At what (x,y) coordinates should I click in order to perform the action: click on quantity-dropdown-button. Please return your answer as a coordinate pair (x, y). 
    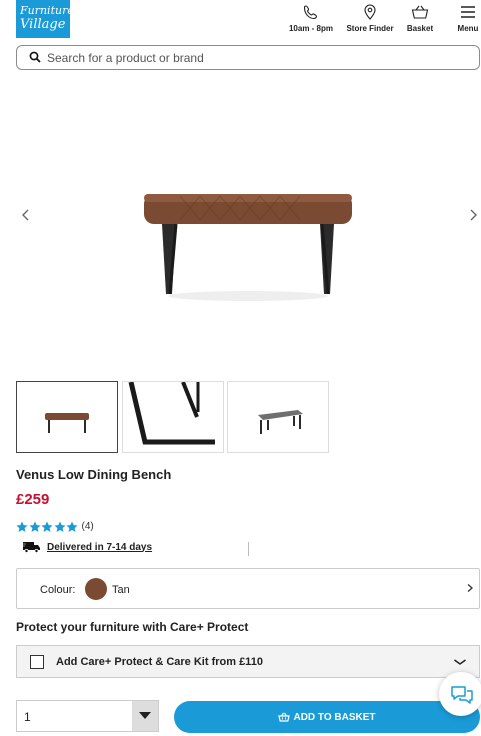
    Looking at the image, I should click on (145, 716).